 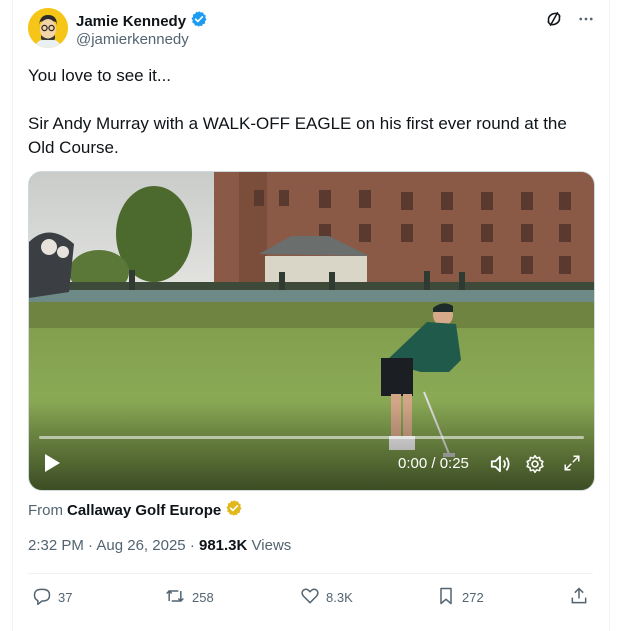 I want to click on video-time: 0:00 / 0:25, so click(x=433, y=463).